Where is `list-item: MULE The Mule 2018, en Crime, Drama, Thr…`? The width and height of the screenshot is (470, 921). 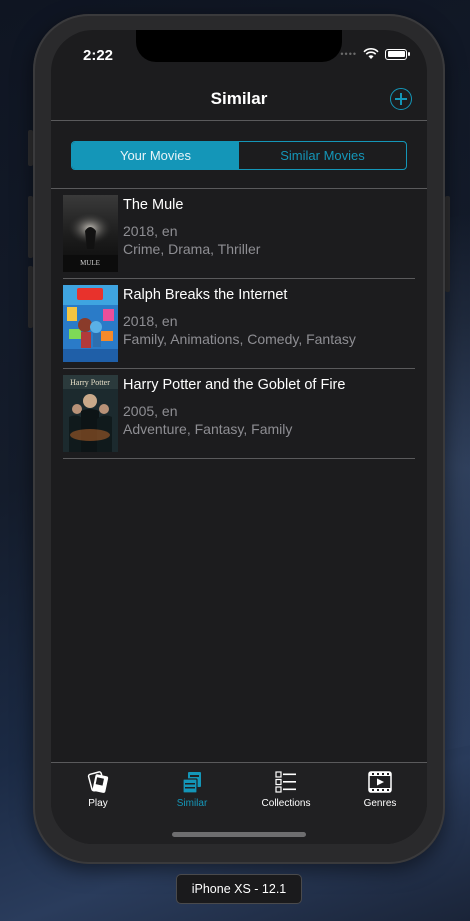
list-item: MULE The Mule 2018, en Crime, Drama, Thr… is located at coordinates (239, 234).